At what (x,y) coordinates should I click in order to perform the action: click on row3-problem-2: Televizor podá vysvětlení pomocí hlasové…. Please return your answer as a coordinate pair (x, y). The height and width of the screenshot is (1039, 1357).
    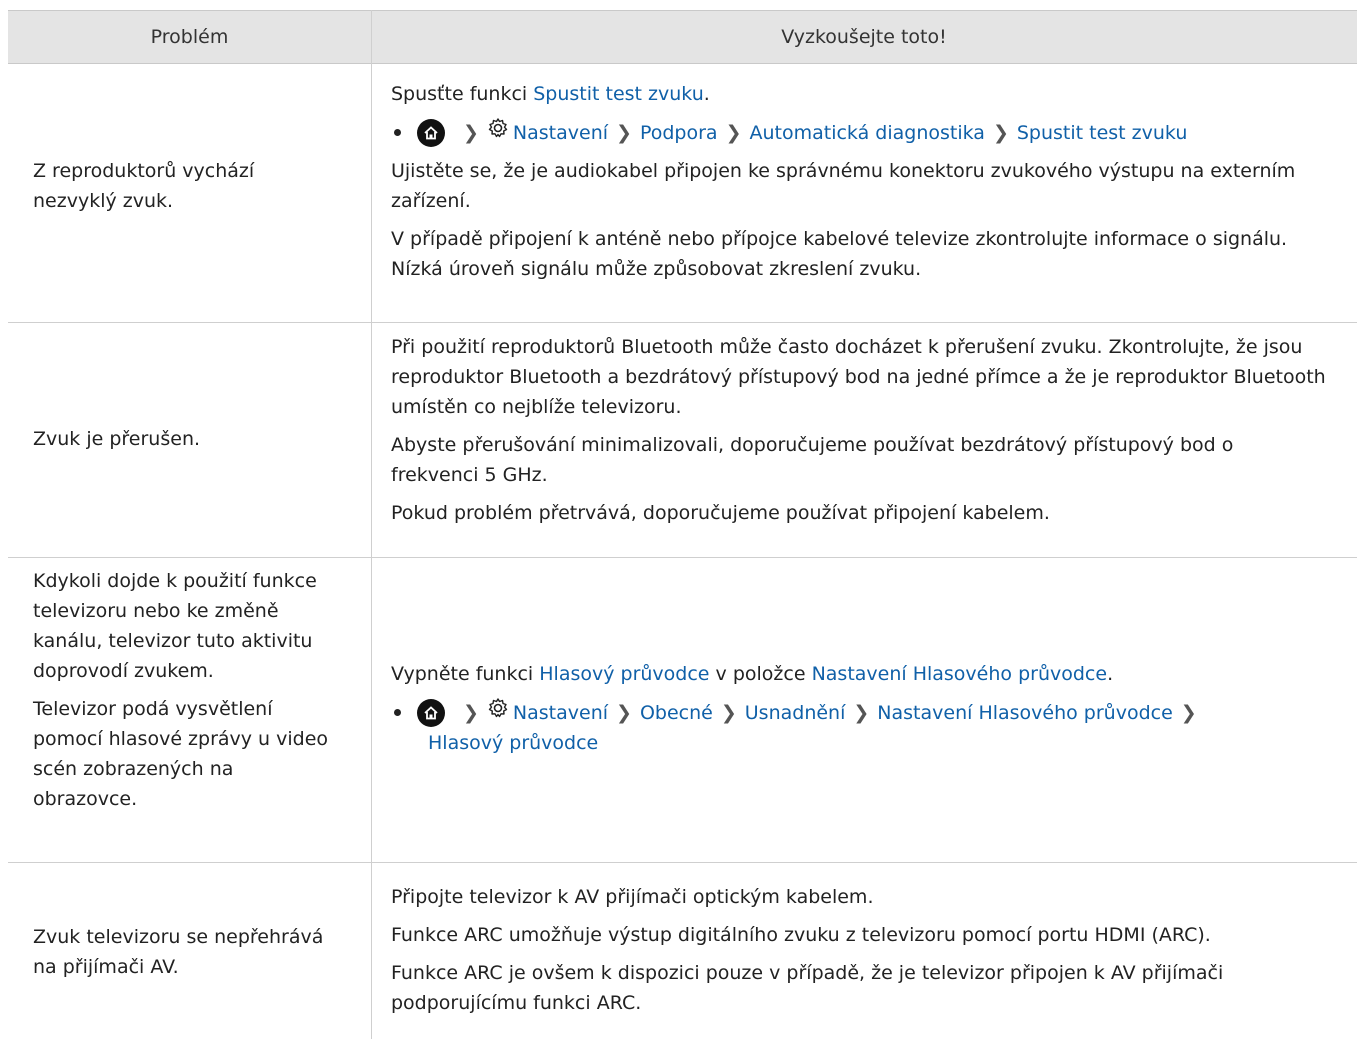
    Looking at the image, I should click on (181, 754).